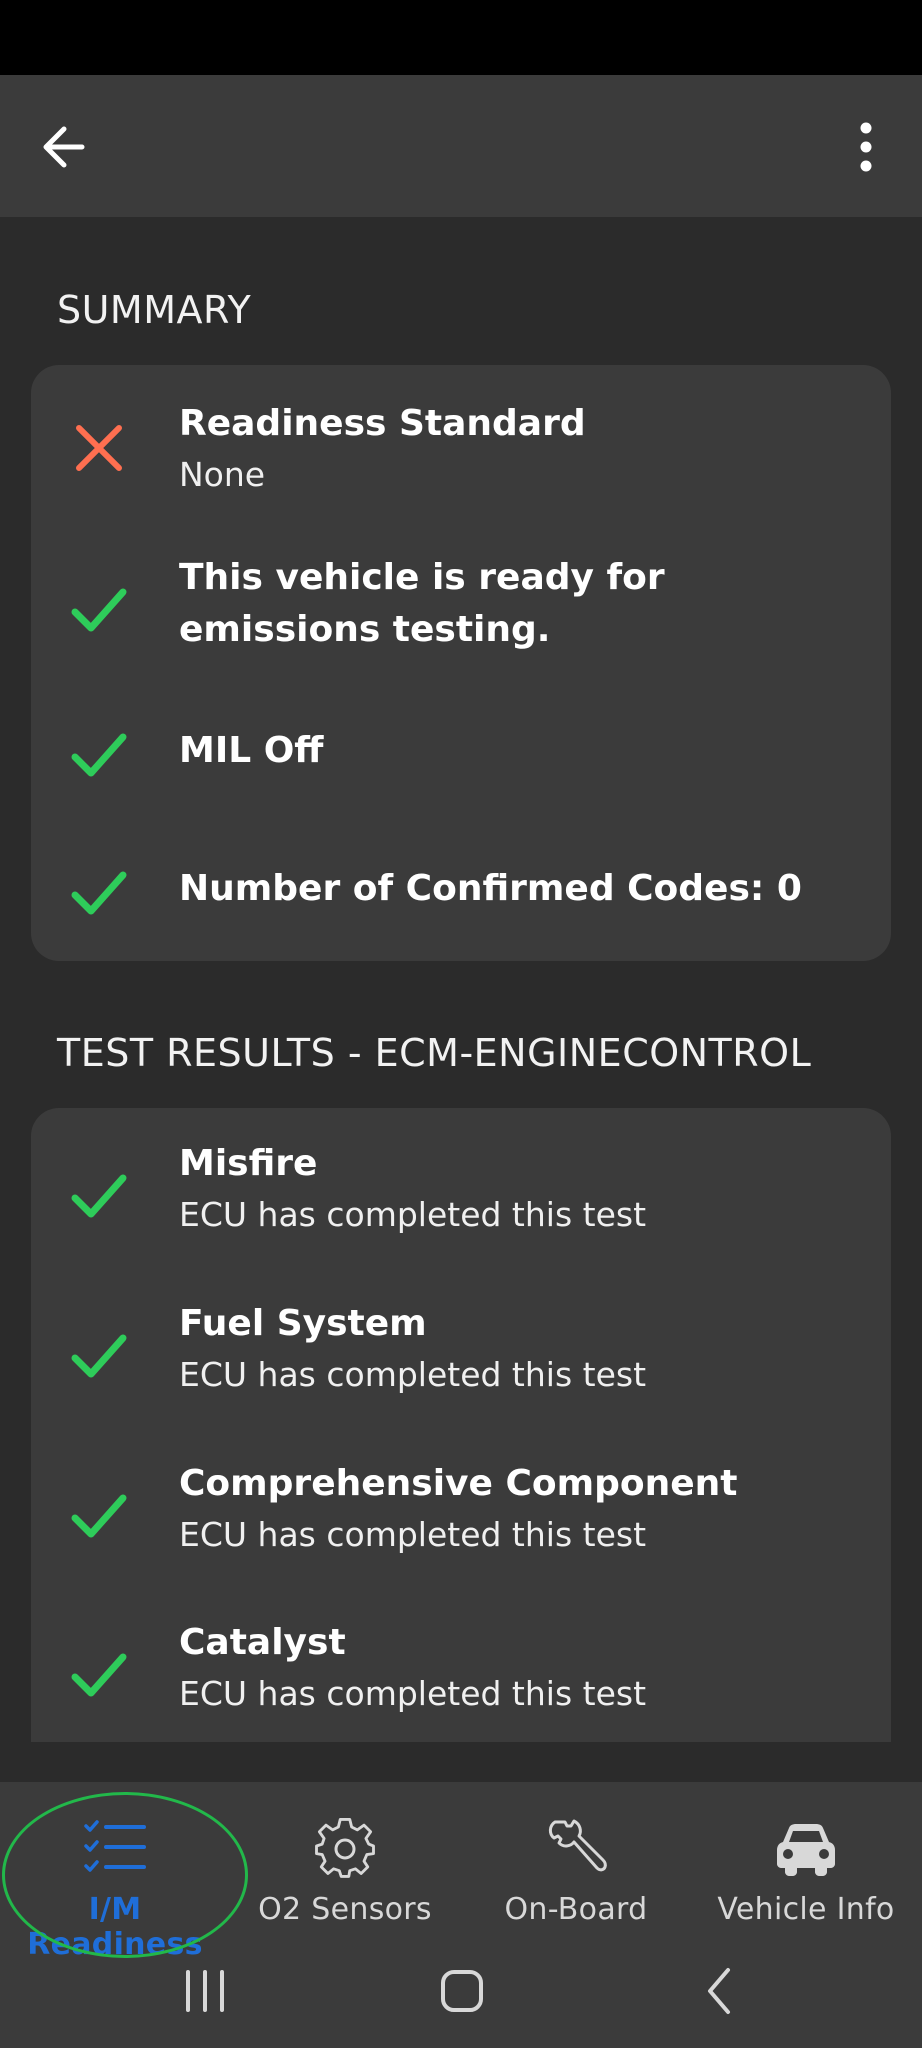 This screenshot has height=2048, width=922. What do you see at coordinates (251, 750) in the screenshot?
I see `summary-item-title: MIL Off` at bounding box center [251, 750].